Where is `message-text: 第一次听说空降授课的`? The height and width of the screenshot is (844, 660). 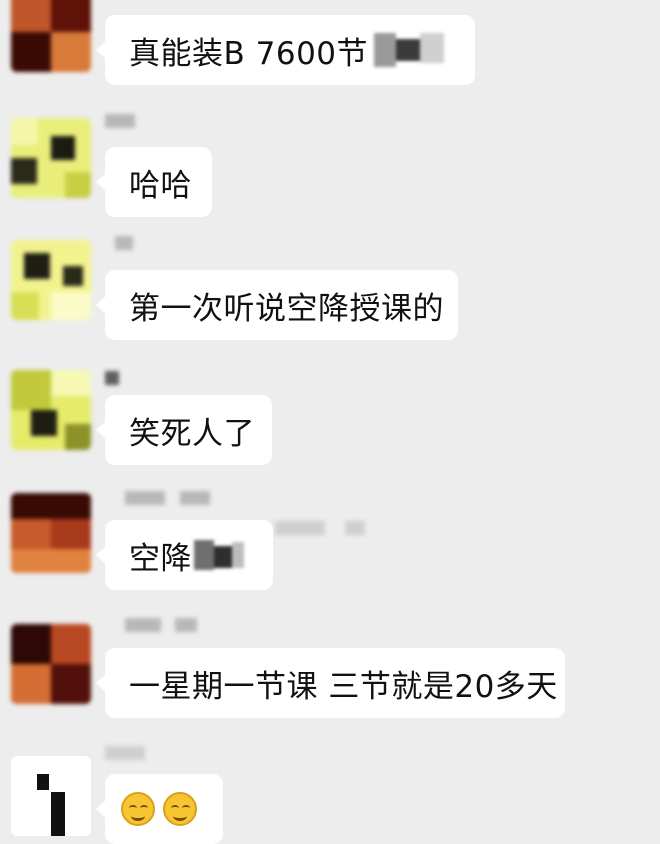
message-text: 第一次听说空降授课的 is located at coordinates (286, 308).